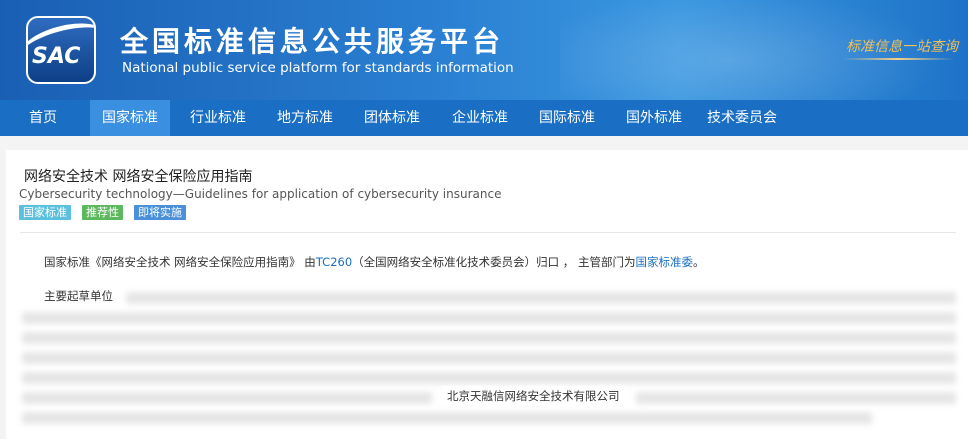 The width and height of the screenshot is (968, 439). Describe the element at coordinates (305, 118) in the screenshot. I see `nav-item-local: 地方标准` at that location.